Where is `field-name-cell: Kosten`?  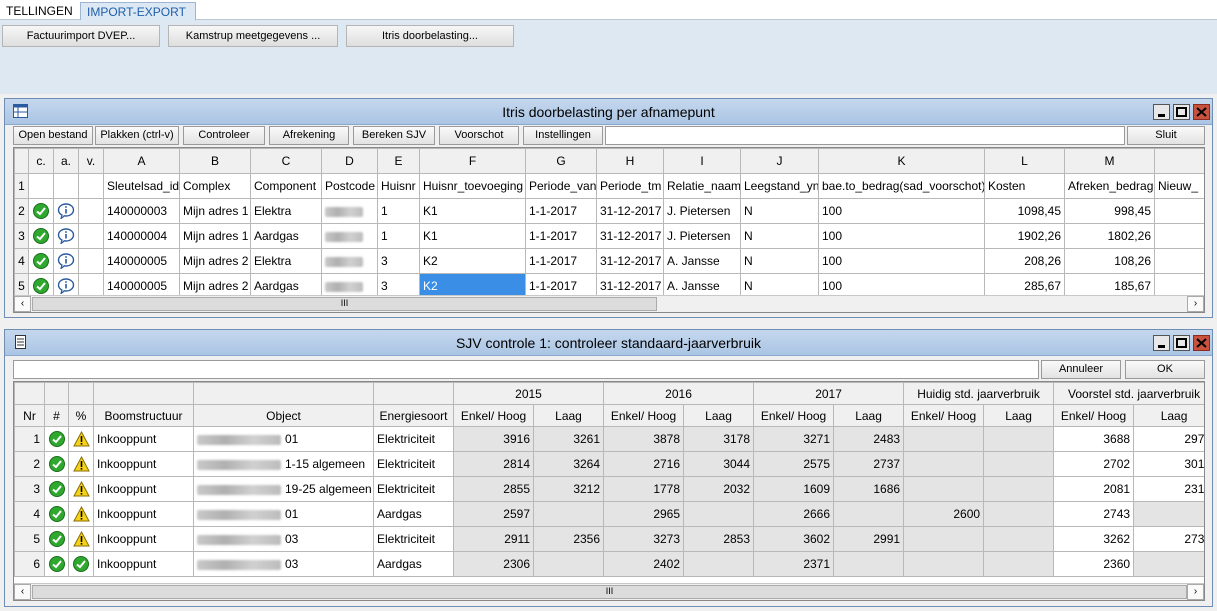 field-name-cell: Kosten is located at coordinates (1024, 186).